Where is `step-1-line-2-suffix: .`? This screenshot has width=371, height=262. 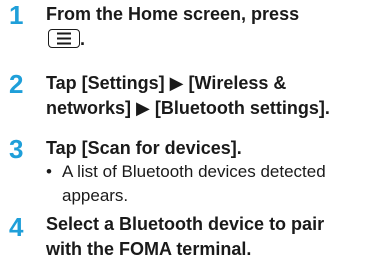
step-1-line-2-suffix: . is located at coordinates (83, 39).